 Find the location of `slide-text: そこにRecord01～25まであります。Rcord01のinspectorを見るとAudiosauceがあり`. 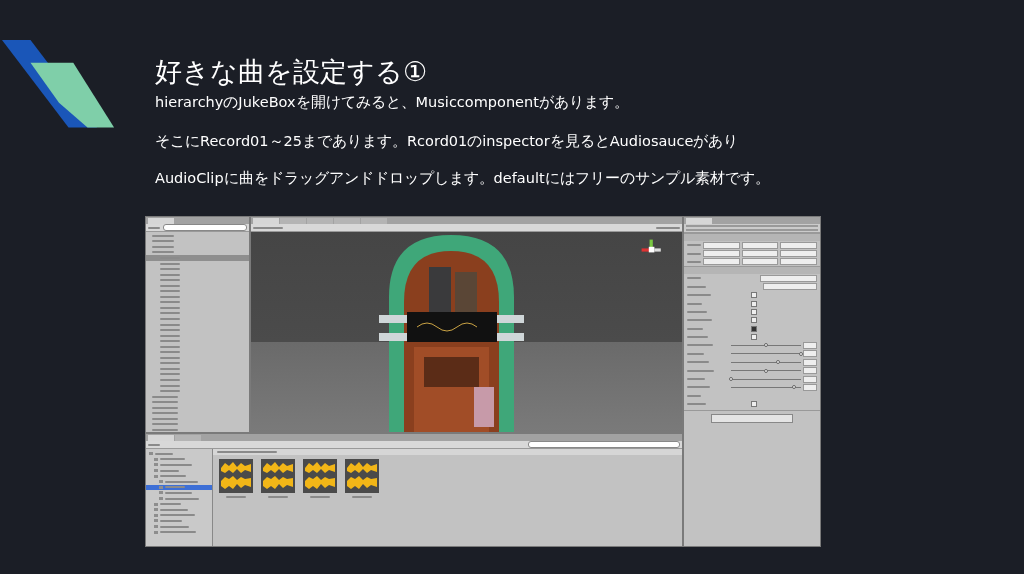

slide-text: そこにRecord01～25まであります。Rcord01のinspectorを見るとAudiosauceがあり is located at coordinates (447, 141).